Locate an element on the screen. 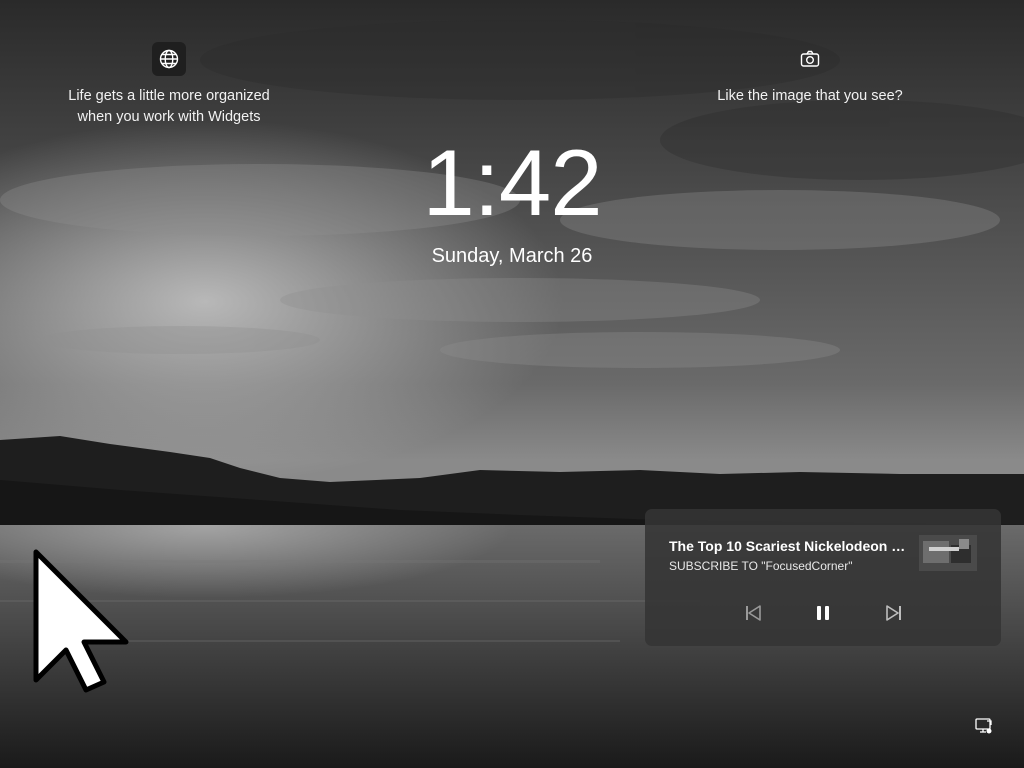 The height and width of the screenshot is (768, 1024). lockscreen-date: Sunday, March 26 is located at coordinates (512, 256).